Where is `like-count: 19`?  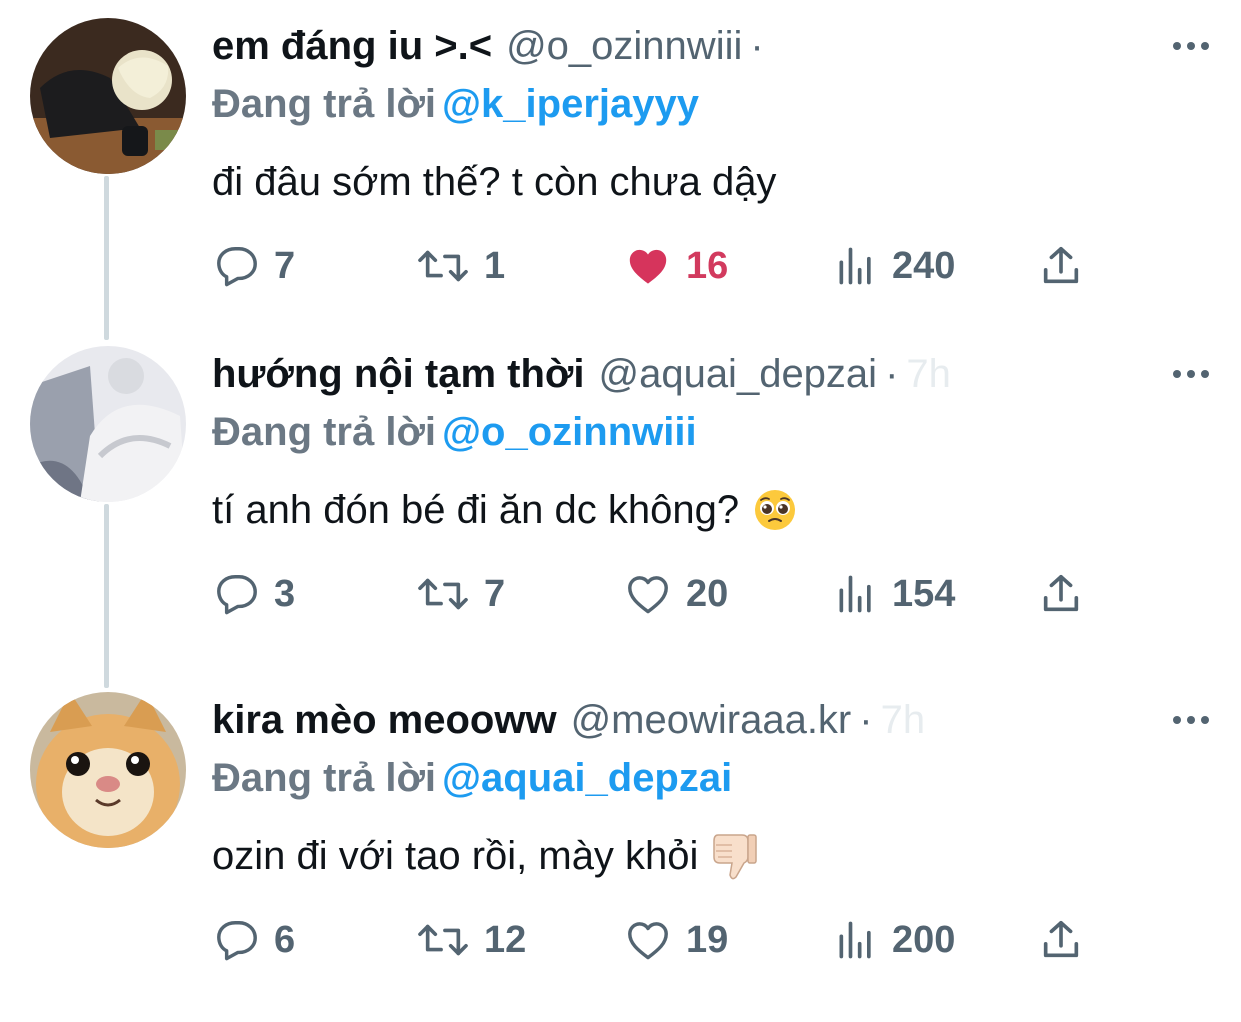 like-count: 19 is located at coordinates (707, 939).